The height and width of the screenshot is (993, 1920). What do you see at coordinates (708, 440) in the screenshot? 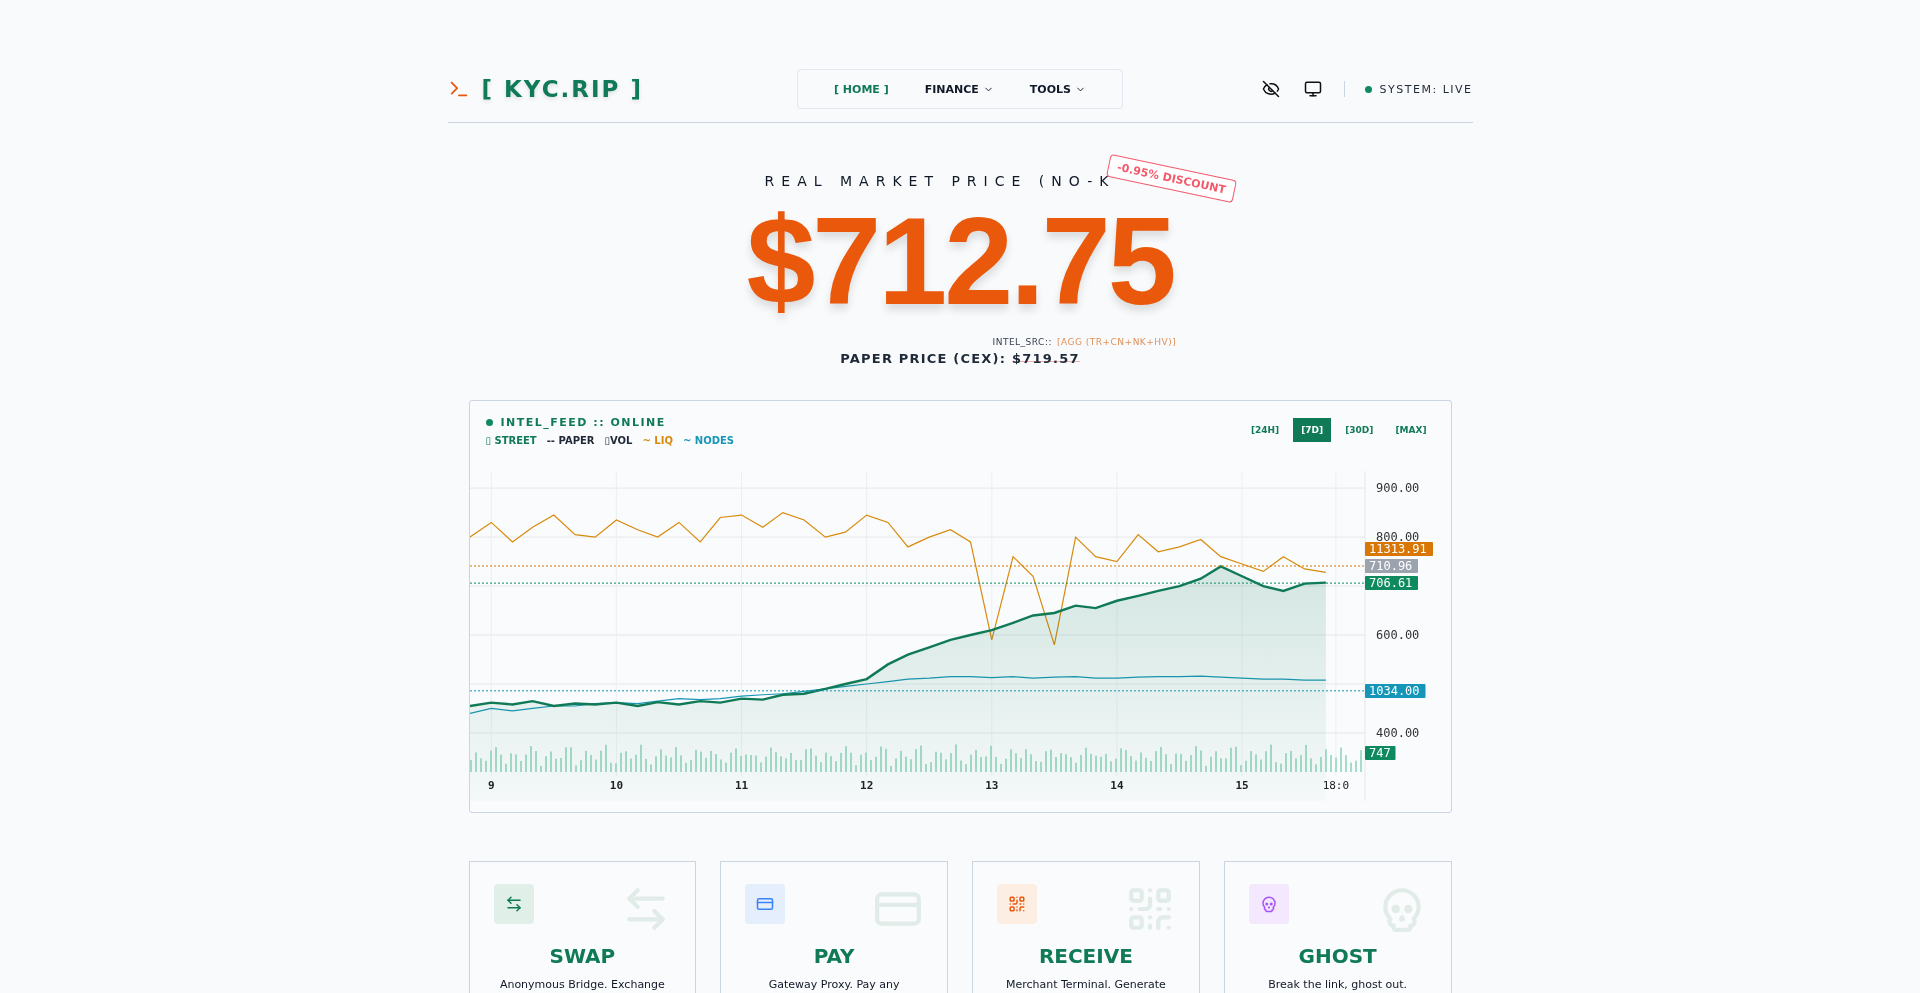
I see `legend-item: ~ NODES` at bounding box center [708, 440].